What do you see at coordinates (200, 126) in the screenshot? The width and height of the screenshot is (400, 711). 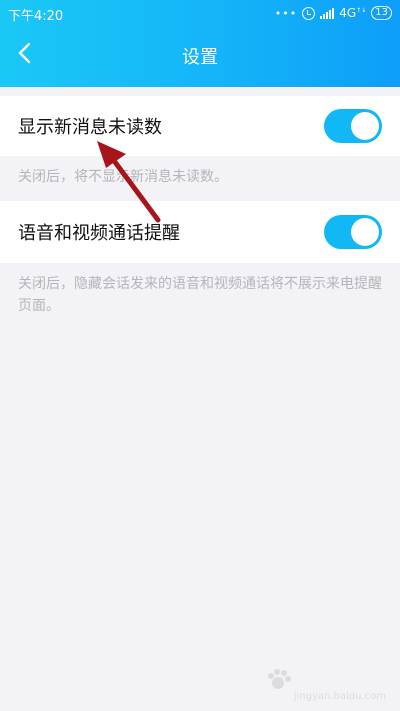 I see `setting-row-unread-count: 显示新消息未读数` at bounding box center [200, 126].